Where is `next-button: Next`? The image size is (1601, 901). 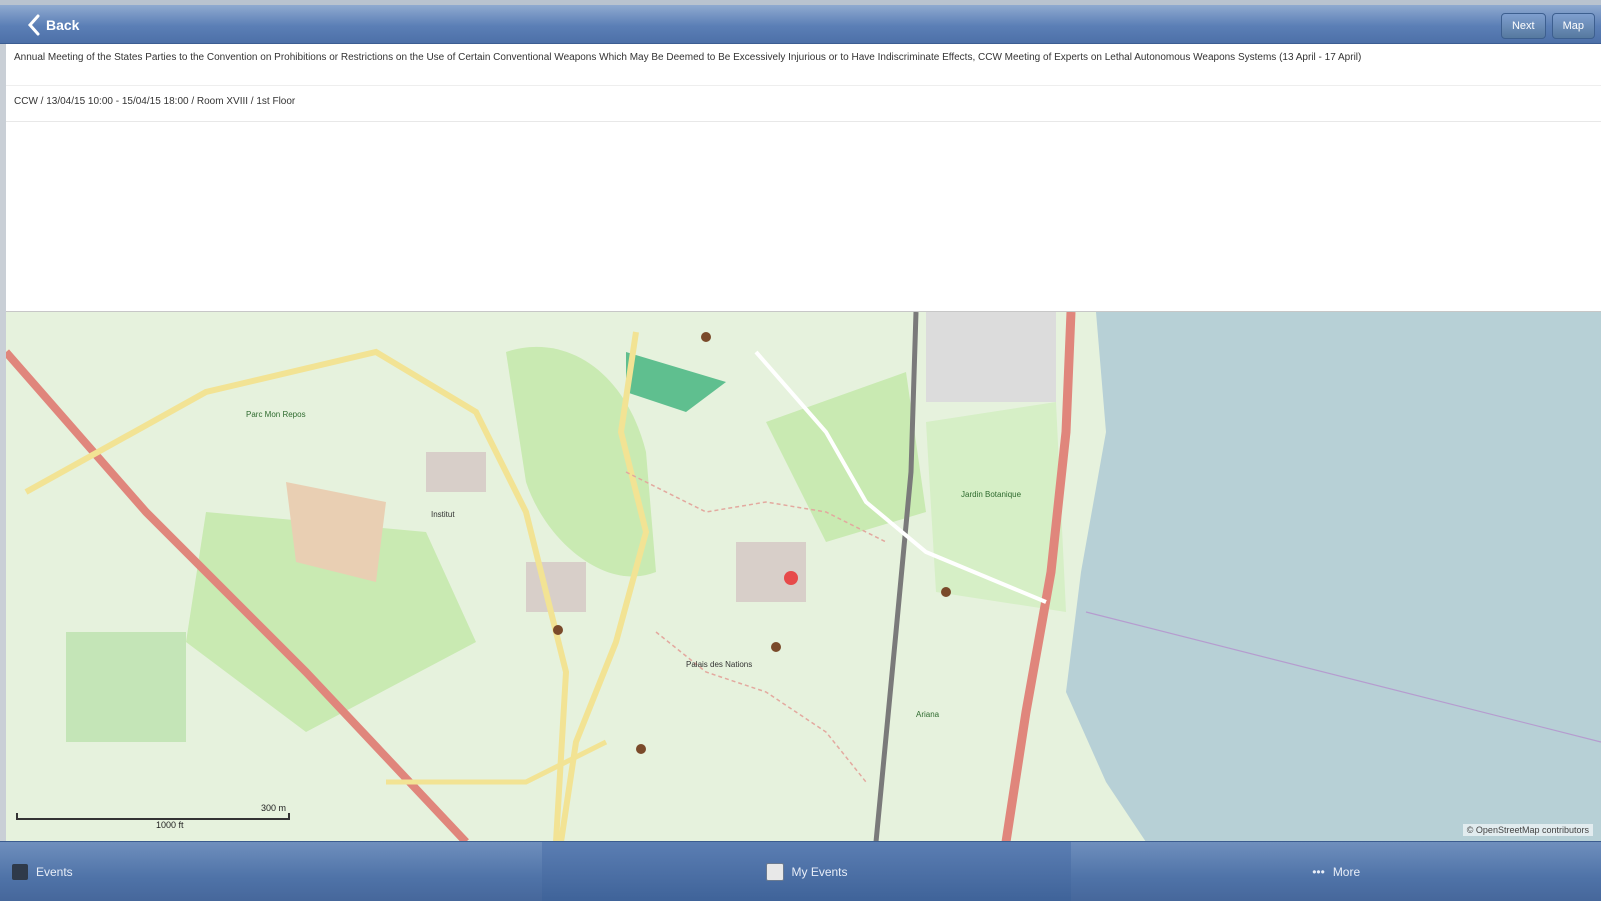
next-button: Next is located at coordinates (1523, 26).